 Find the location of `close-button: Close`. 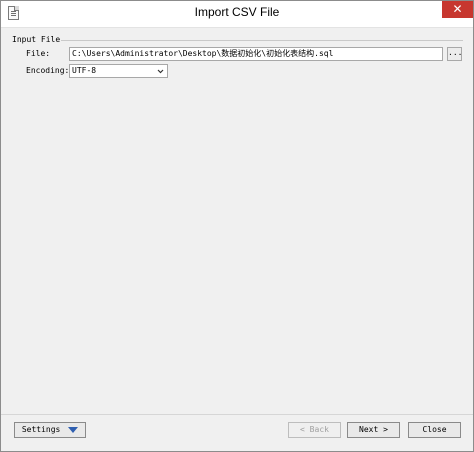

close-button: Close is located at coordinates (434, 430).